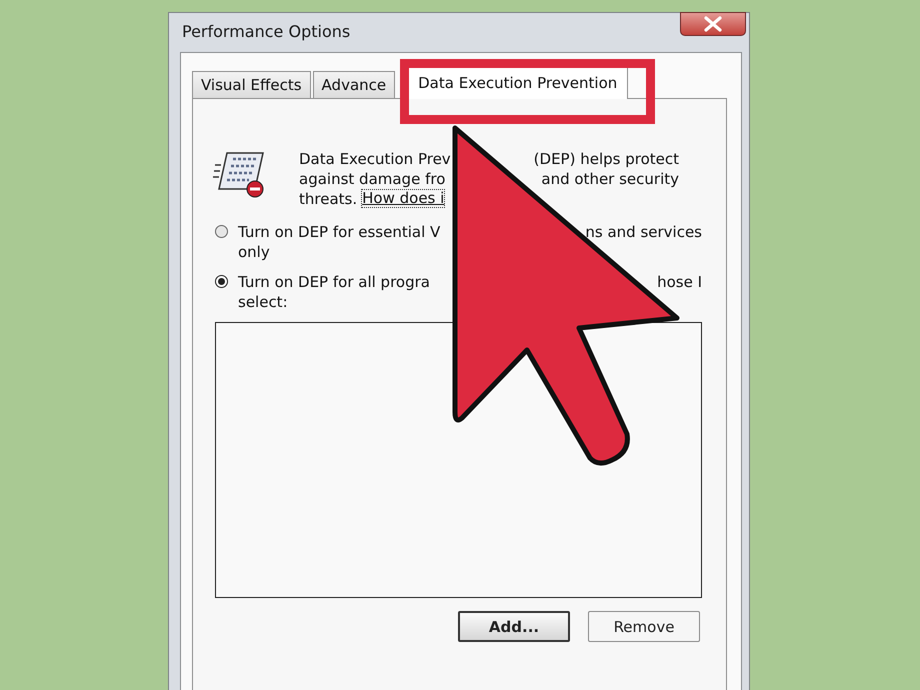 This screenshot has height=690, width=920. I want to click on window-title: Performance Options, so click(266, 31).